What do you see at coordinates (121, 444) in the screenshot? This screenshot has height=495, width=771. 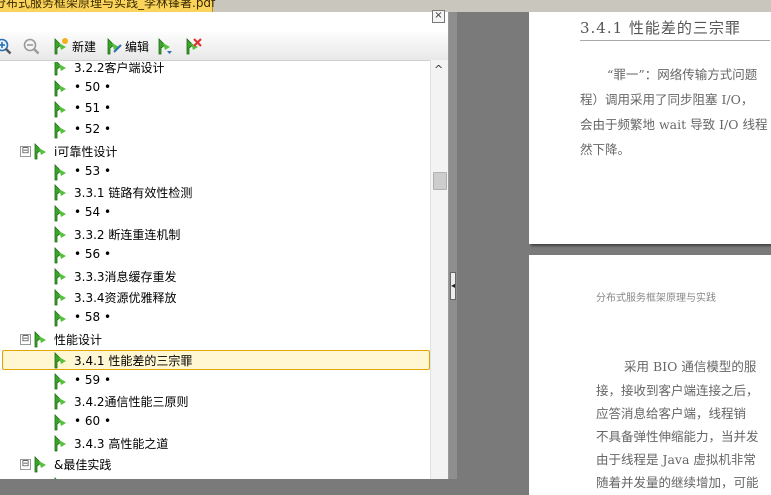 I see `bookmark-label: 3.4.3 高性能之道` at bounding box center [121, 444].